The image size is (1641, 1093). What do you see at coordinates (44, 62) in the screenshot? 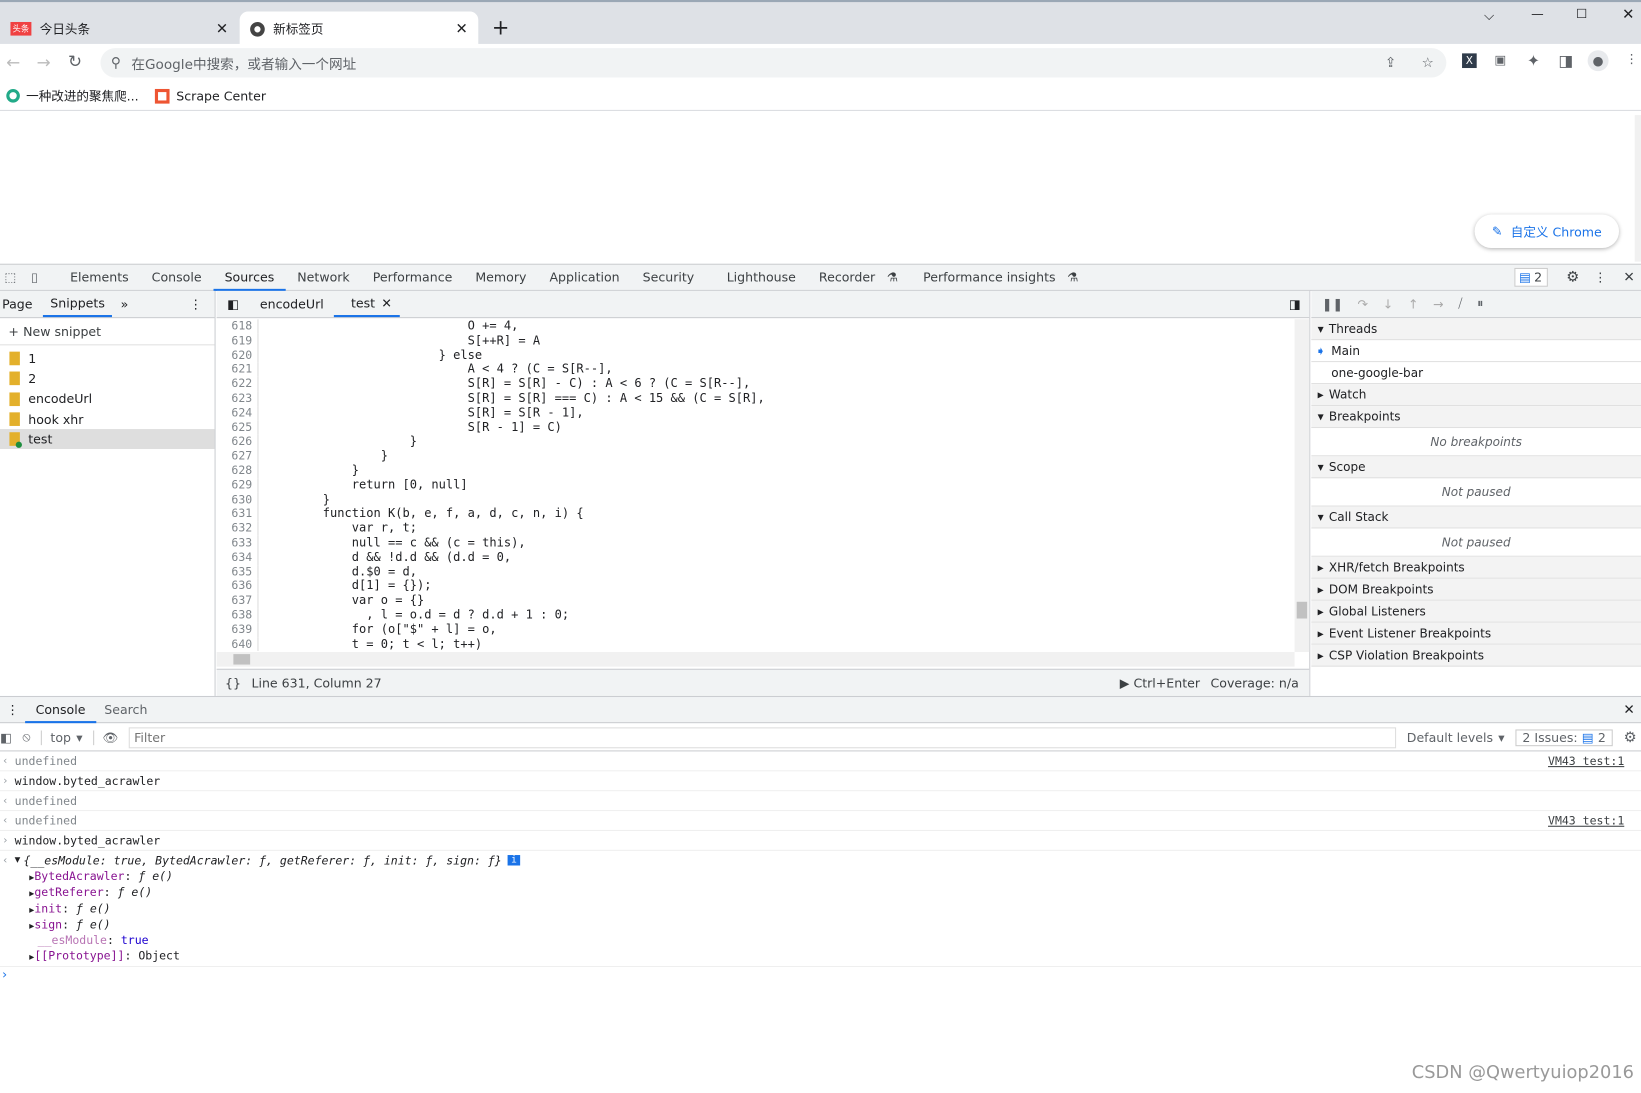
I see `forward-button: →` at bounding box center [44, 62].